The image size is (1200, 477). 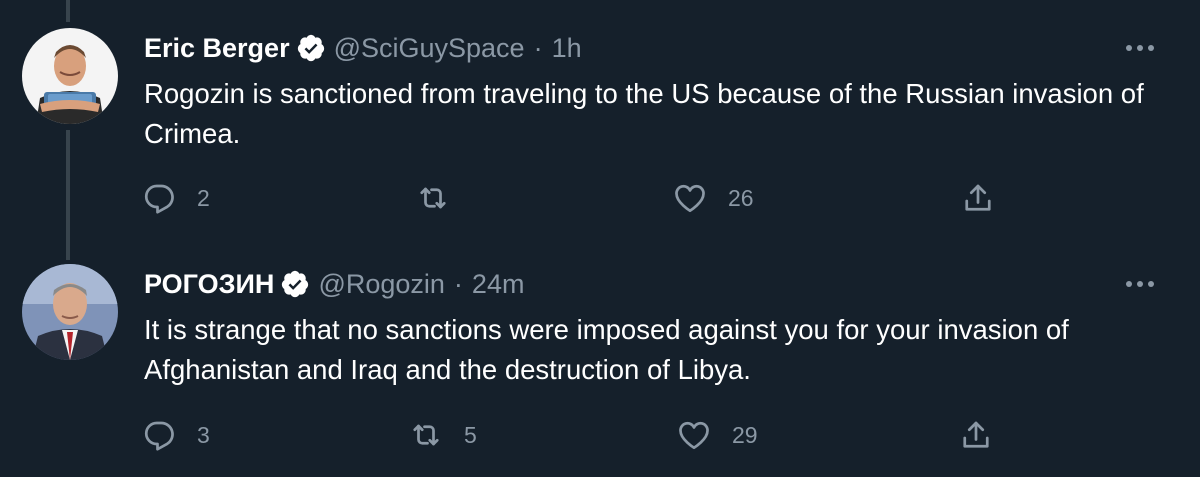 I want to click on reply-count: 2, so click(x=203, y=197).